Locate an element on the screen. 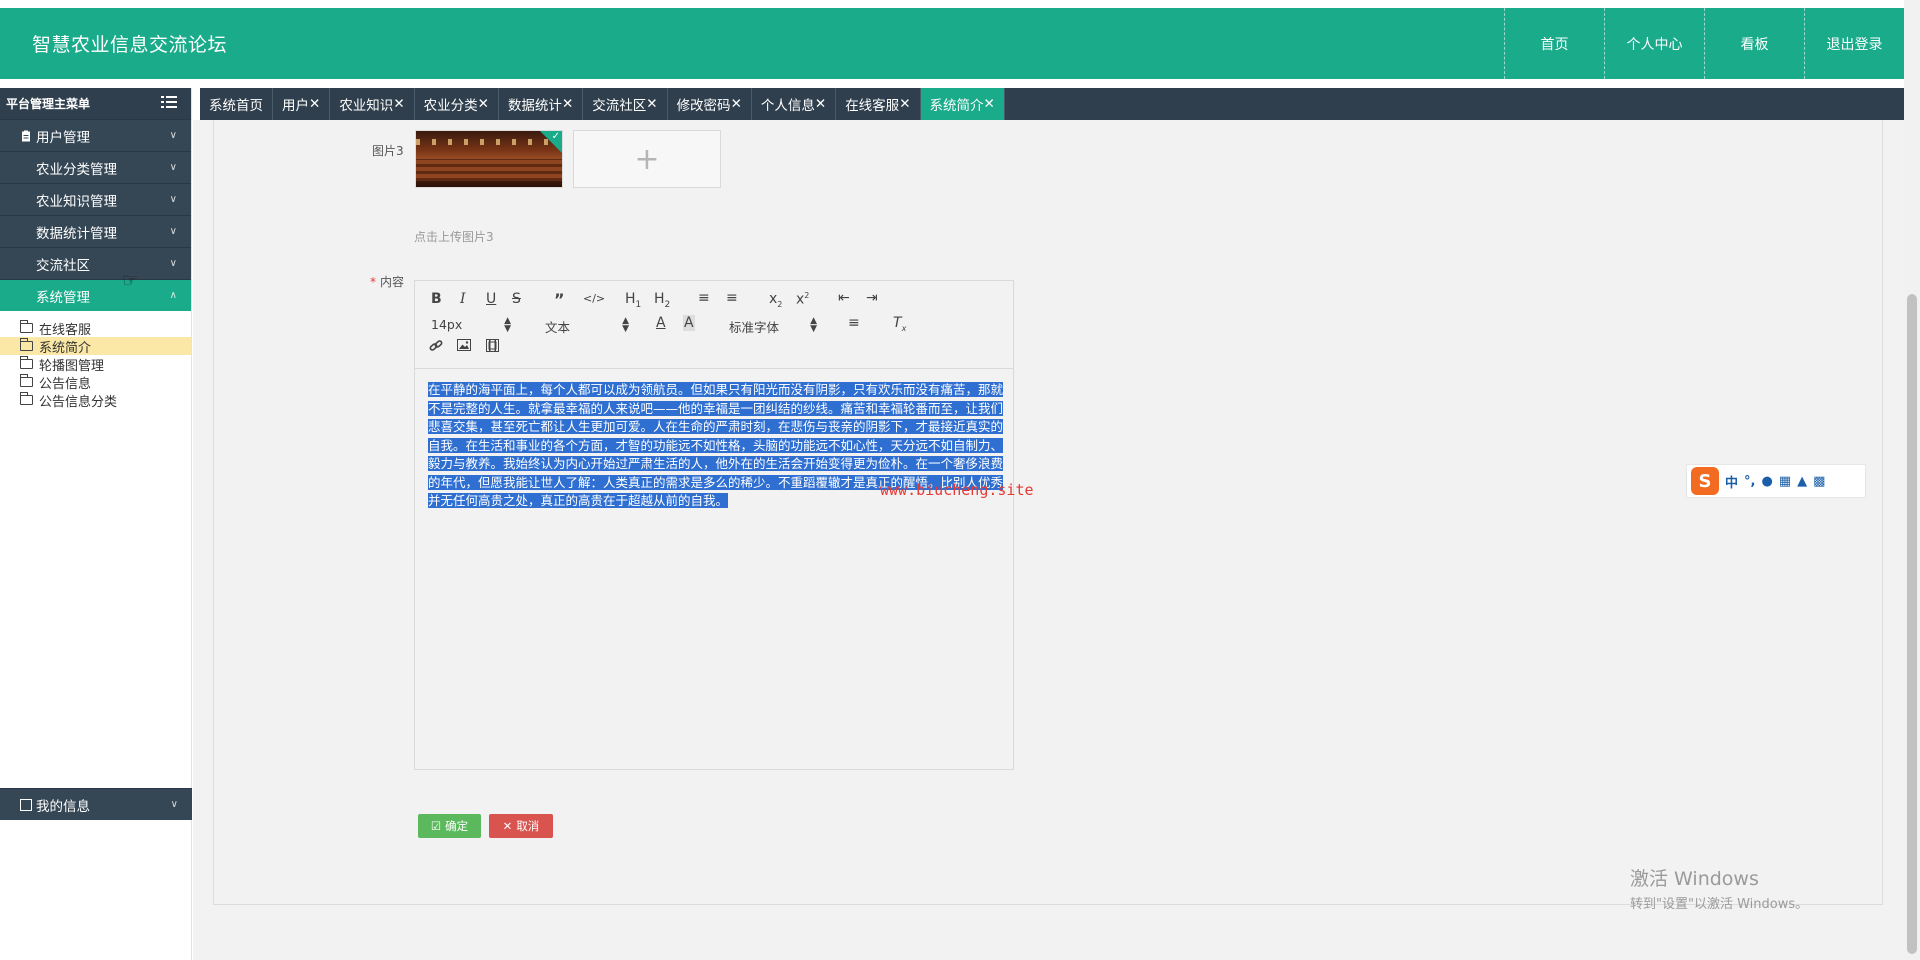  indent-icon: ⇥ is located at coordinates (872, 298).